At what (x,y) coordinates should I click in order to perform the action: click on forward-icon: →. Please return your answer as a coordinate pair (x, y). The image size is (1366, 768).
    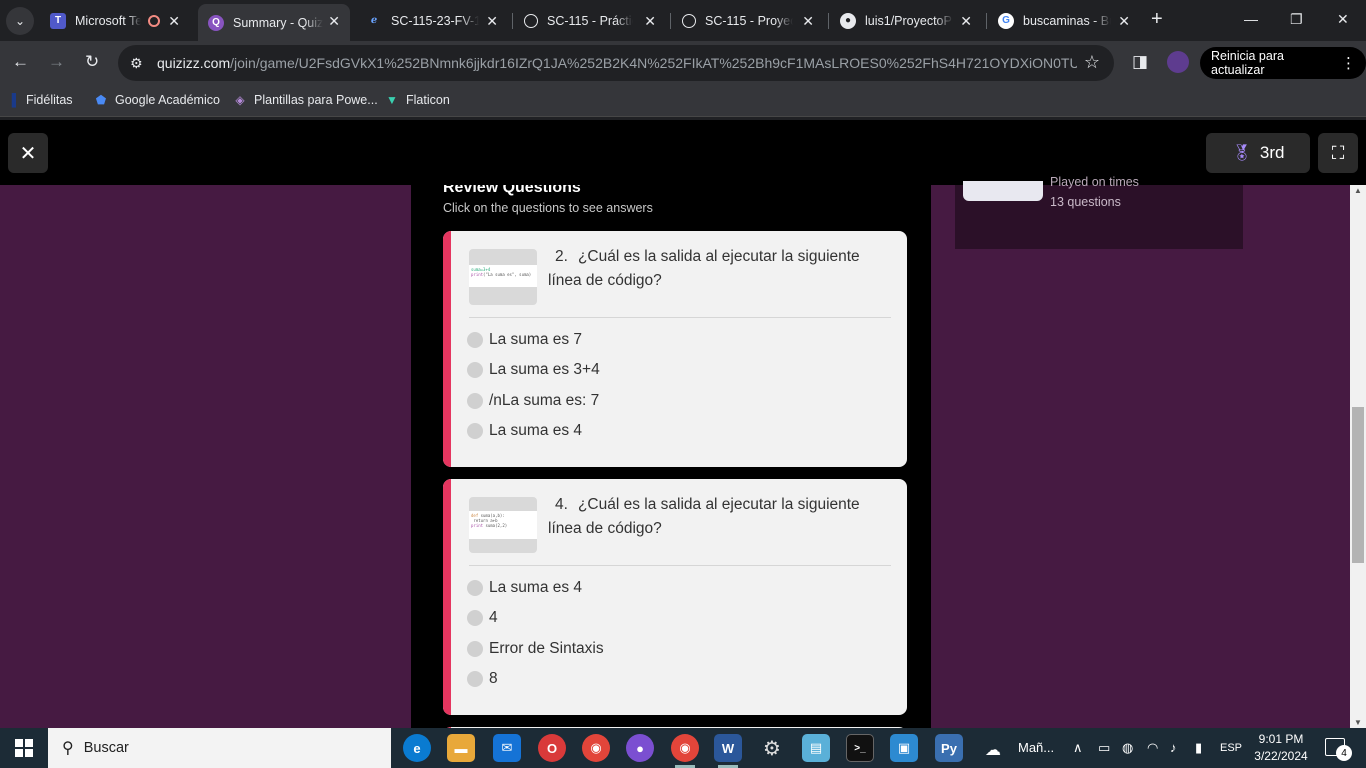
    Looking at the image, I should click on (56, 62).